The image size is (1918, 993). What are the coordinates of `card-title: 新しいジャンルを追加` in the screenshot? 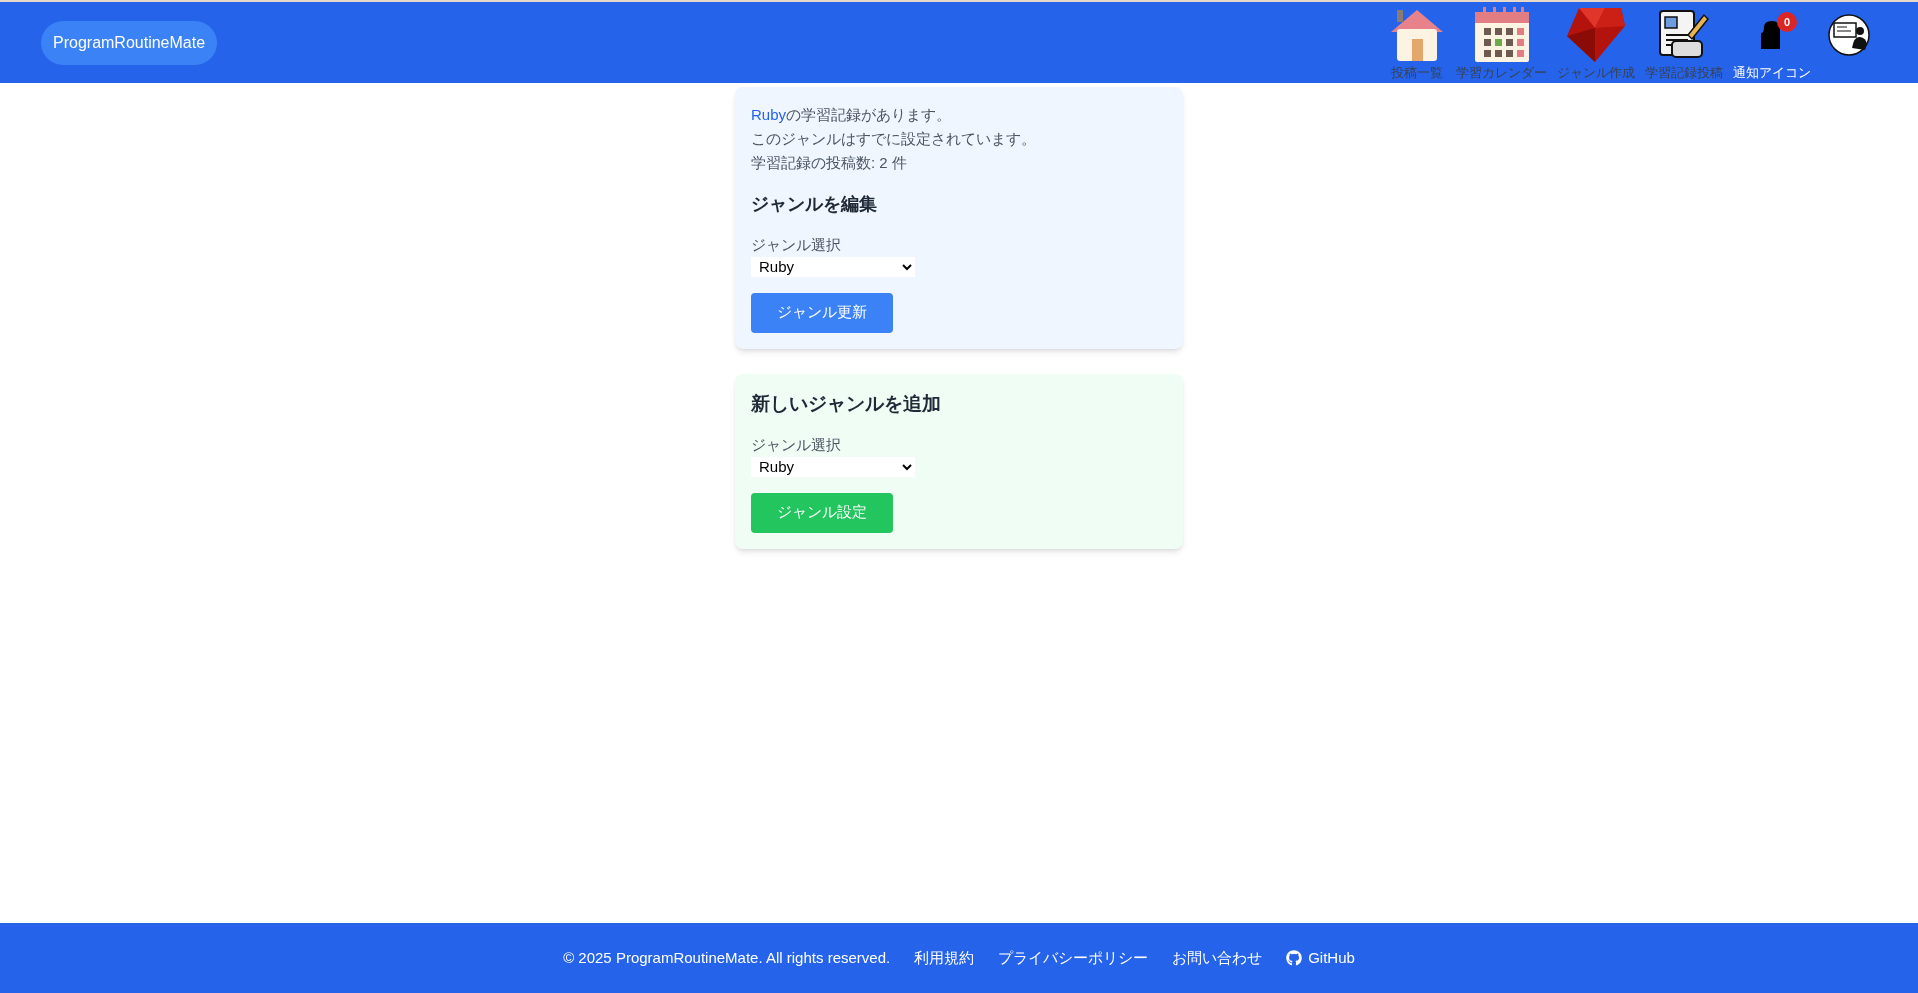 It's located at (846, 403).